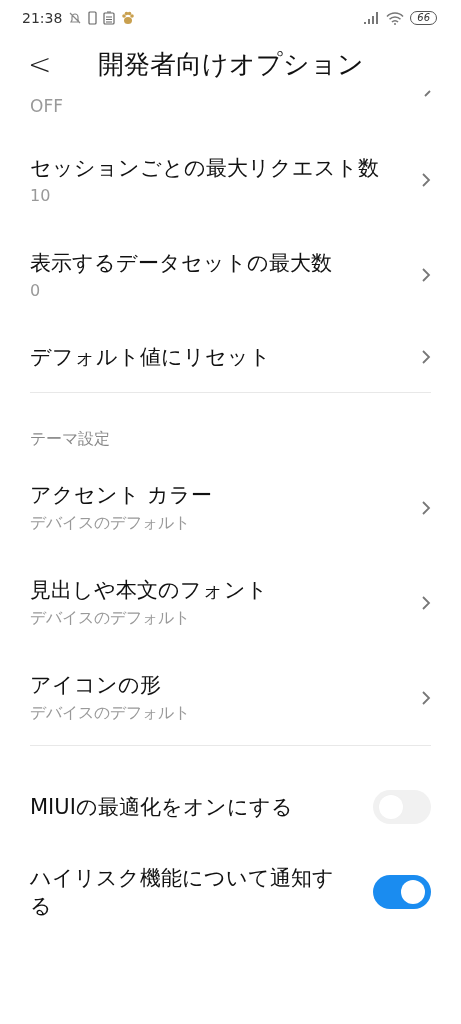 This screenshot has width=461, height=1024. I want to click on setting-value: 0, so click(36, 290).